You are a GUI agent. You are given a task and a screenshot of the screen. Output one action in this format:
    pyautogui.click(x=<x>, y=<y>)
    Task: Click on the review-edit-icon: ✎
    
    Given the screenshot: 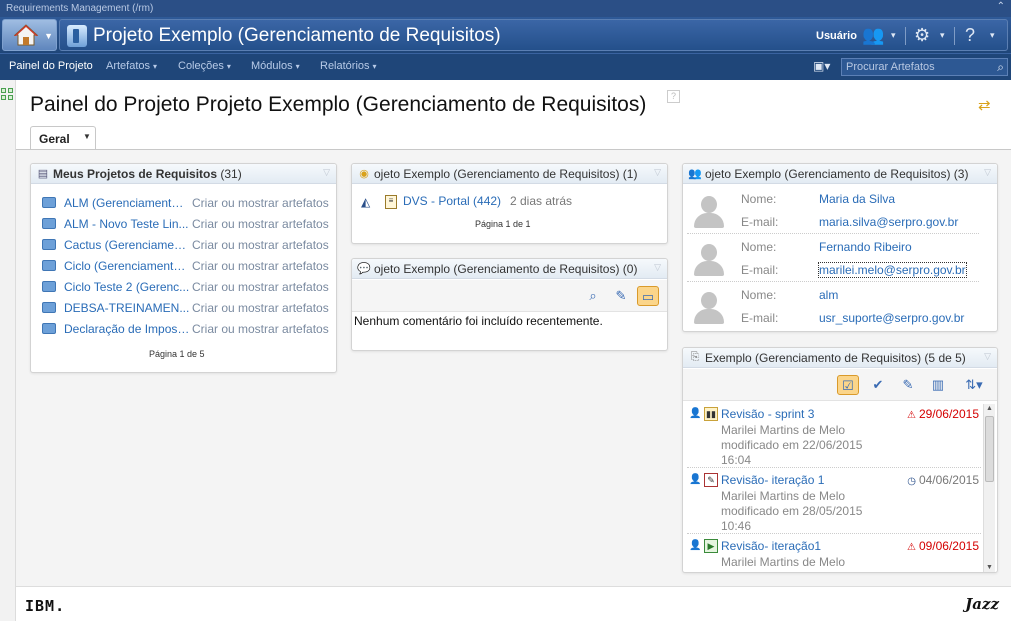 What is the action you would take?
    pyautogui.click(x=908, y=385)
    